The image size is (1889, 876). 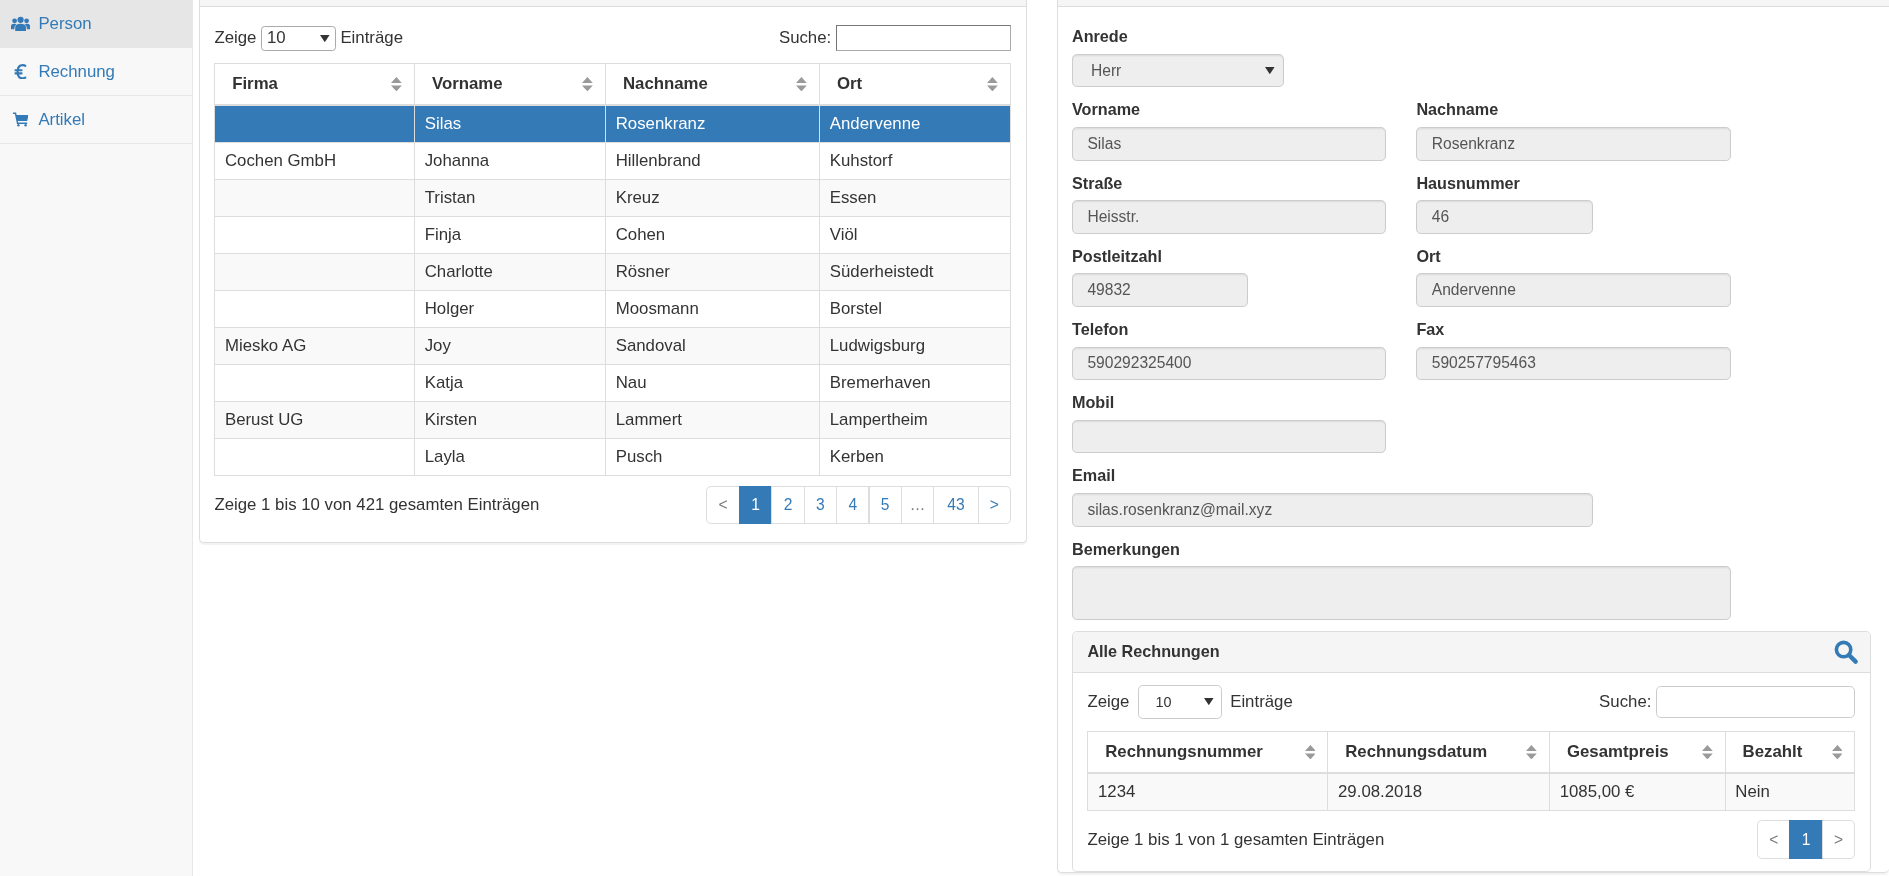 What do you see at coordinates (1790, 791) in the screenshot?
I see `table-cell: Nein` at bounding box center [1790, 791].